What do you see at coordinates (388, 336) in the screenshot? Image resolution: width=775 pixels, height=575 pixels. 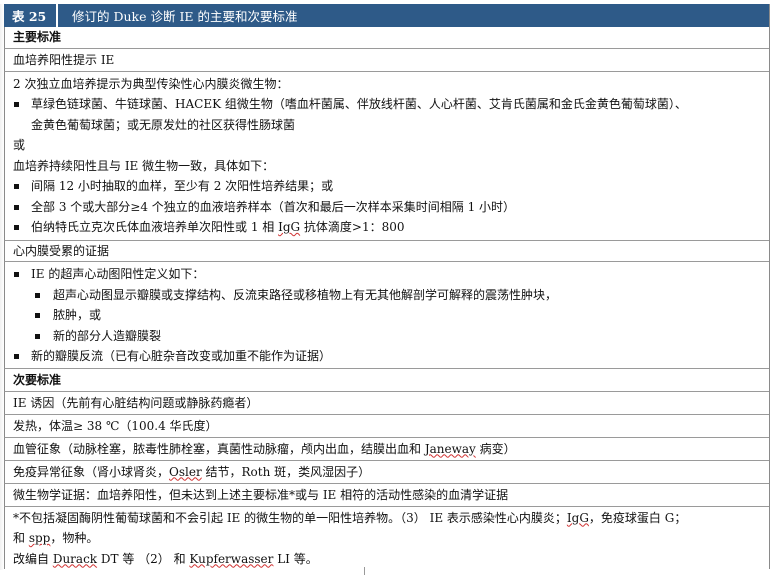 I see `endo-sub-dehiscence: 新的部分人造瓣膜裂` at bounding box center [388, 336].